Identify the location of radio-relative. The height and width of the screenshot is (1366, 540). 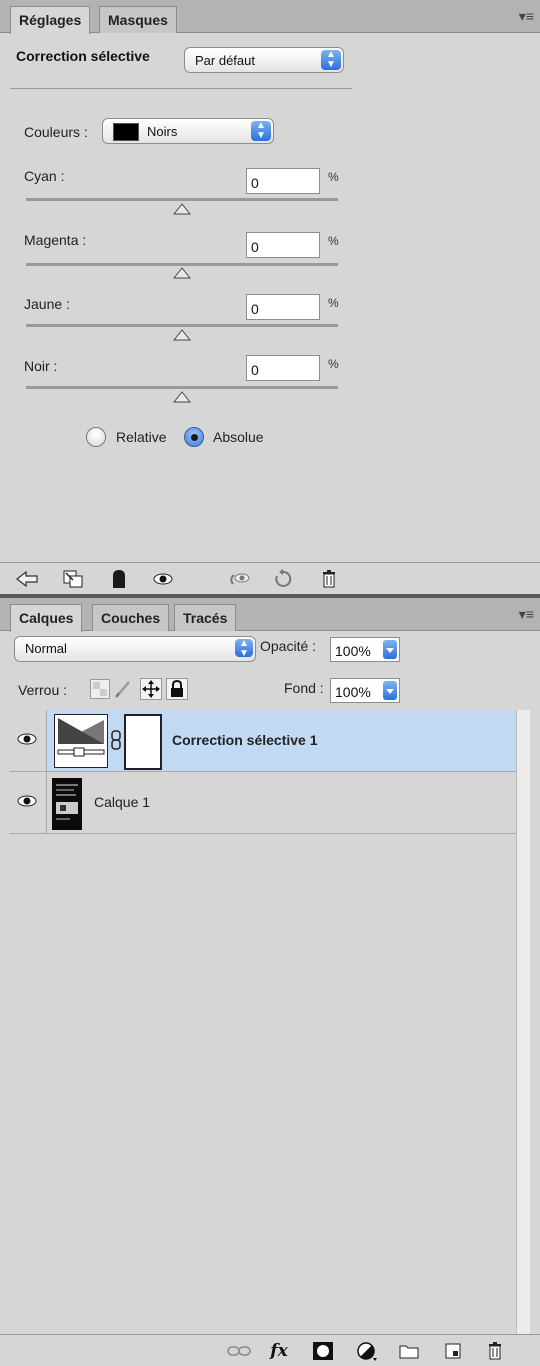
(96, 437).